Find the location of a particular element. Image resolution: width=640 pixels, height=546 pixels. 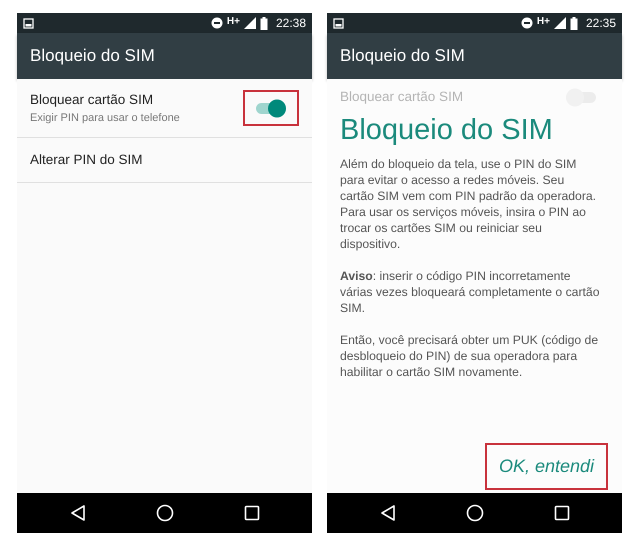

settings-item: Alterar PIN do SIM is located at coordinates (164, 160).